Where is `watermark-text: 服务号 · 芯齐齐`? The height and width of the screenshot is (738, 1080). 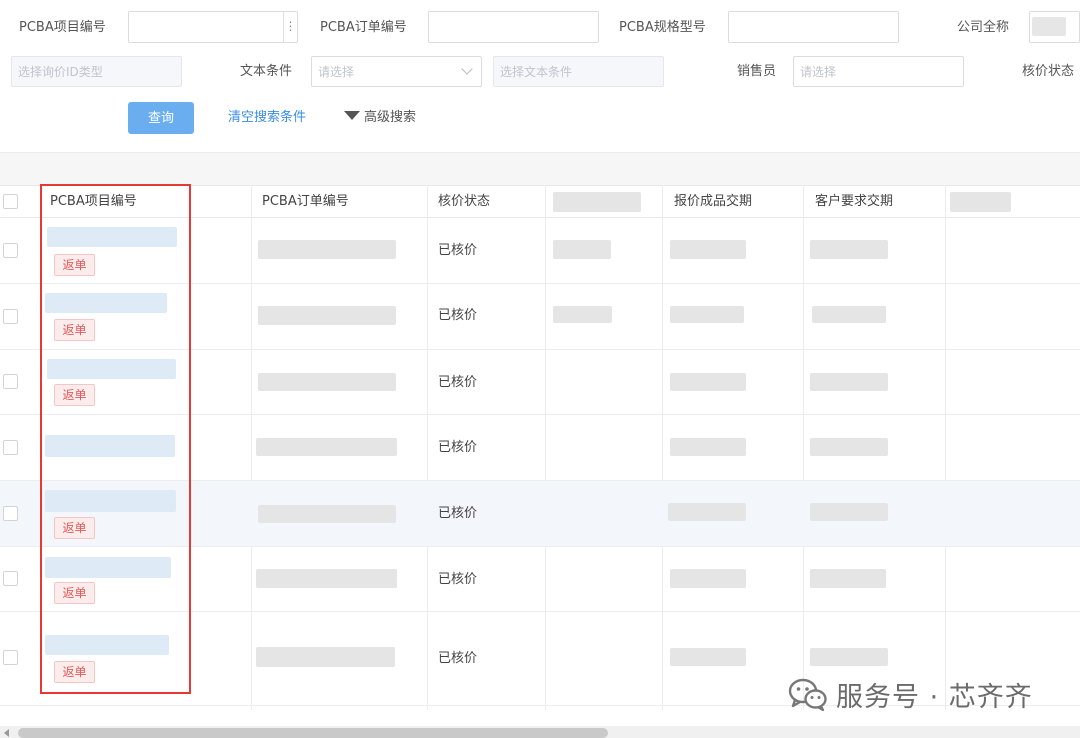
watermark-text: 服务号 · 芯齐齐 is located at coordinates (934, 697).